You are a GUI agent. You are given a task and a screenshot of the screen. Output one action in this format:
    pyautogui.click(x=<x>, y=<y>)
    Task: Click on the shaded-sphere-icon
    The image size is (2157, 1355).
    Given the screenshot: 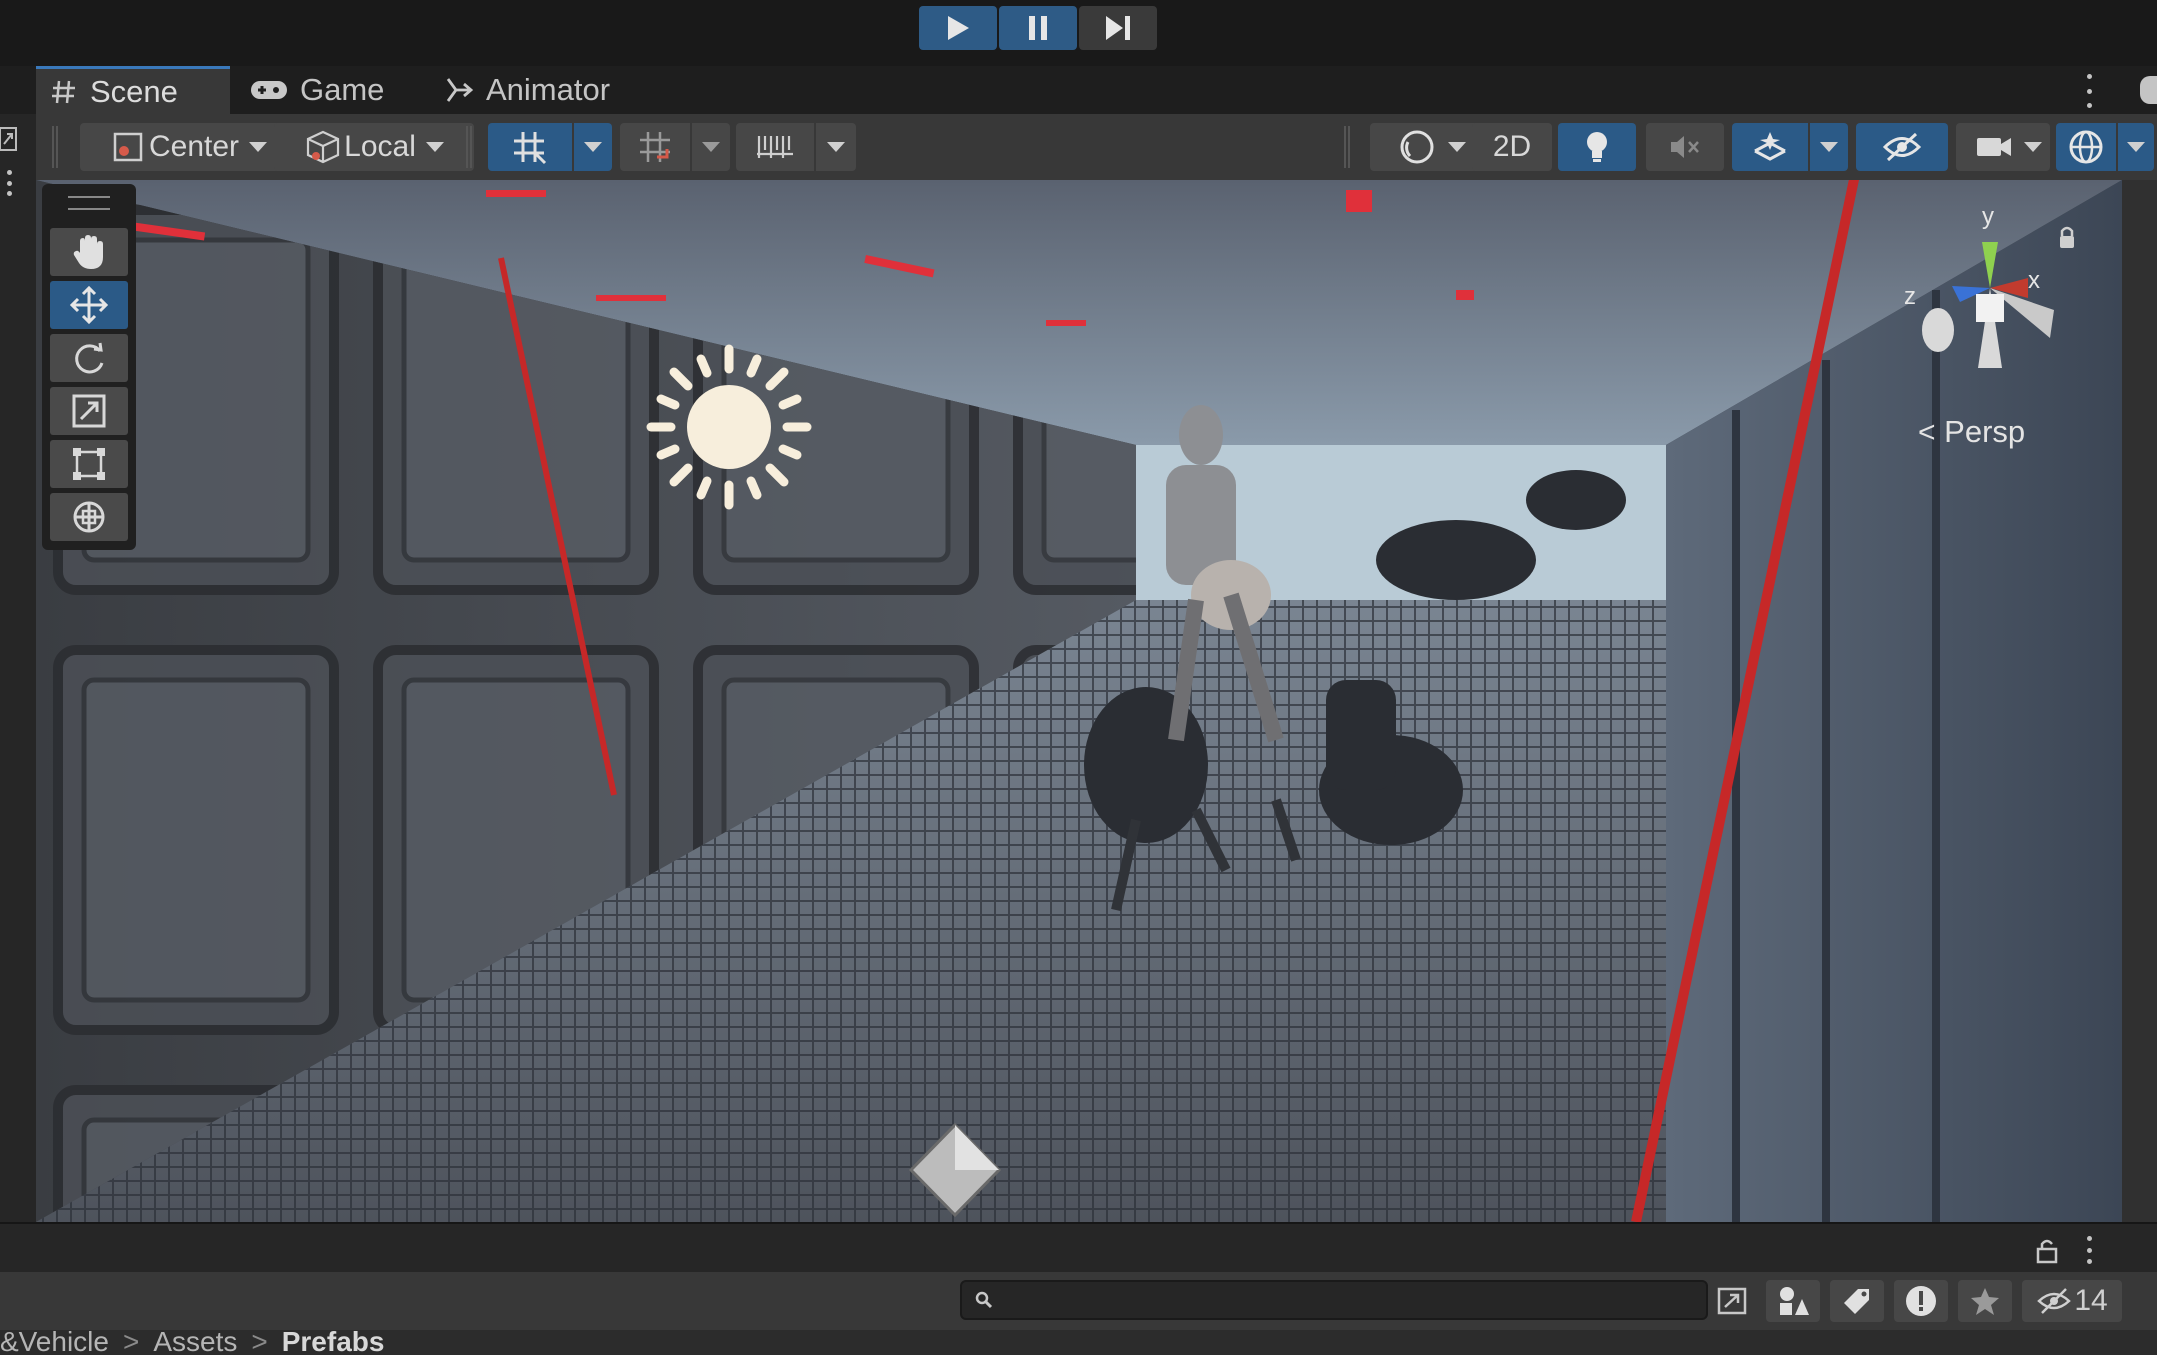 What is the action you would take?
    pyautogui.click(x=1417, y=147)
    